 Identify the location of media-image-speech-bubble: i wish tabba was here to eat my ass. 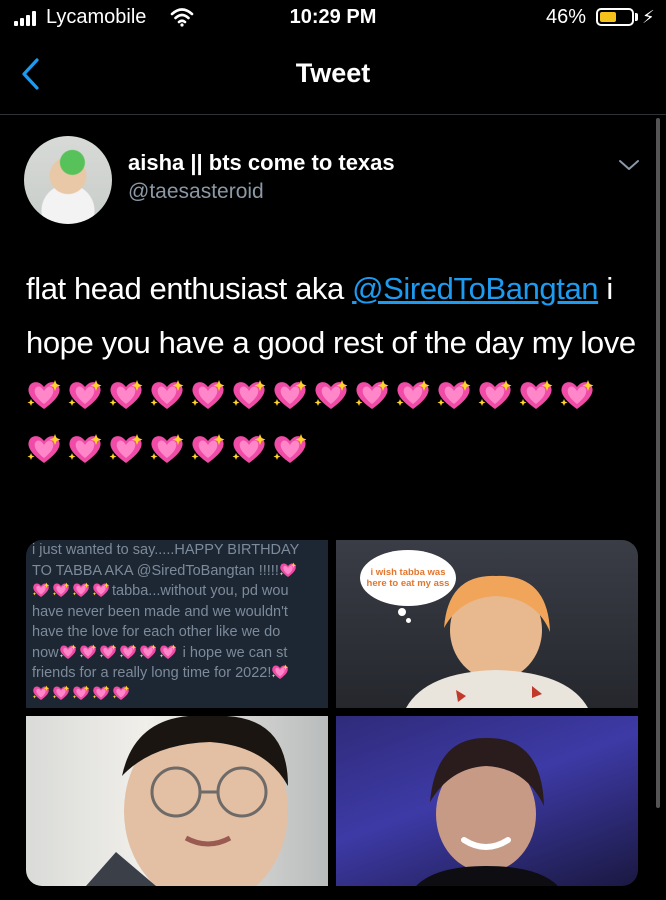
(487, 624).